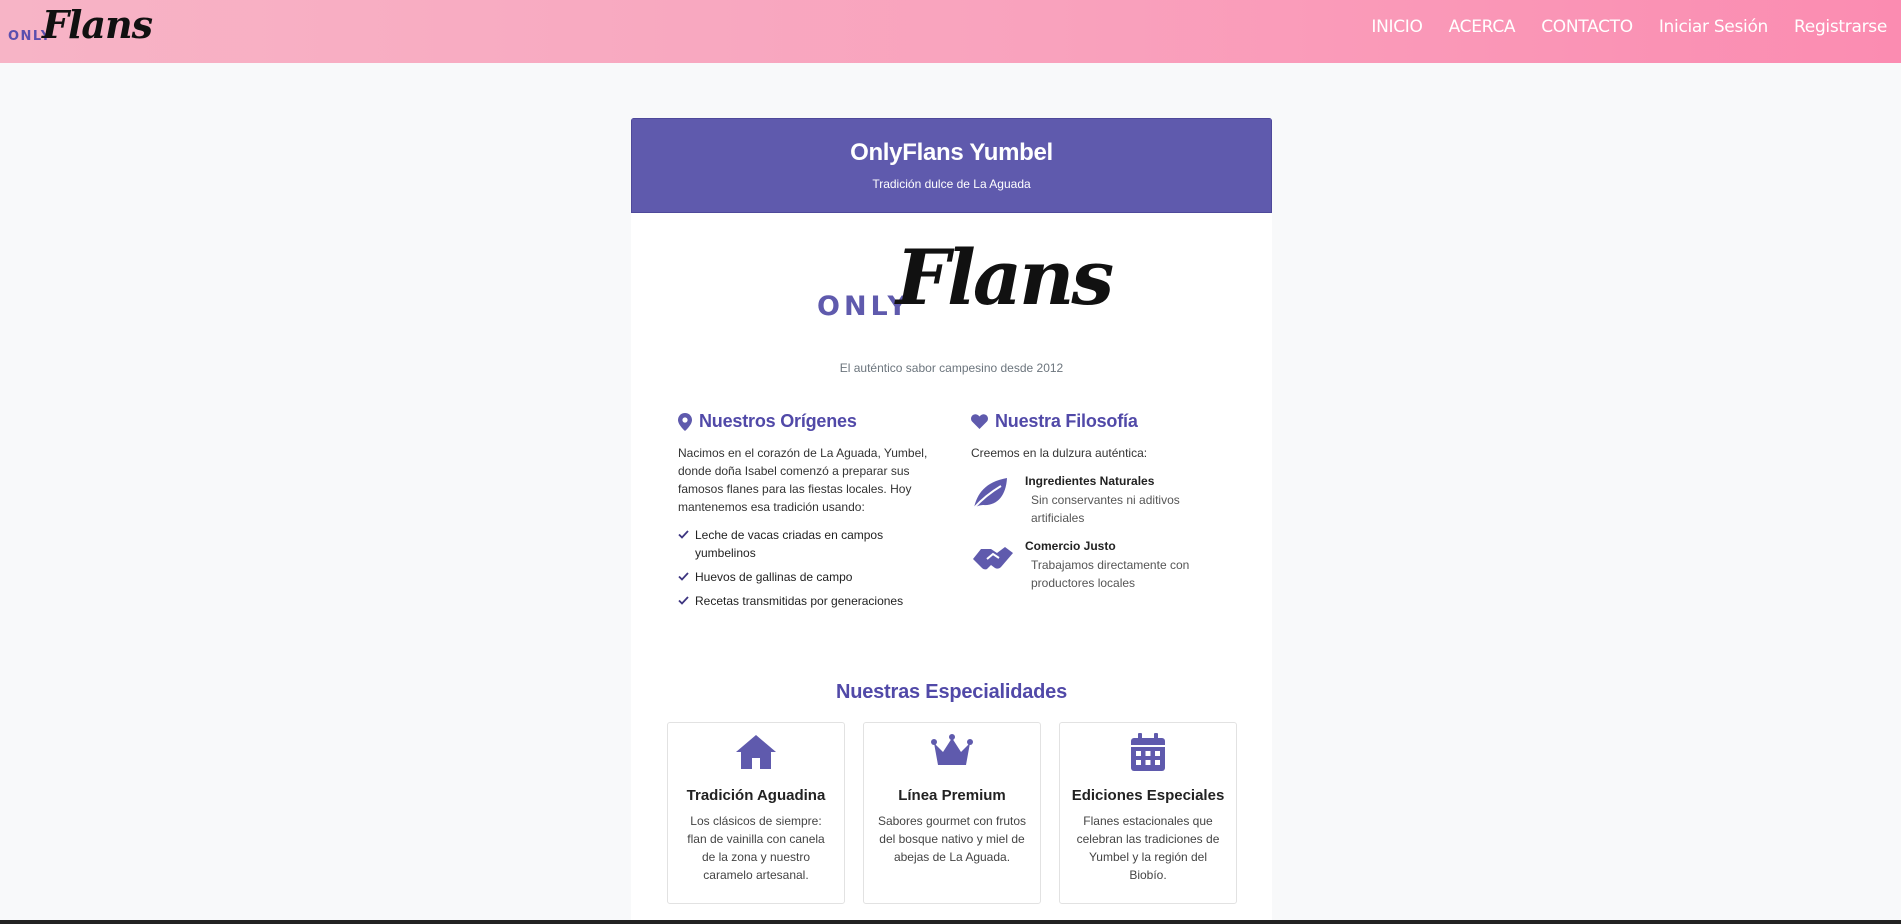 This screenshot has width=1901, height=924. I want to click on tagline: El auténtico sabor campesino desde 2012, so click(951, 368).